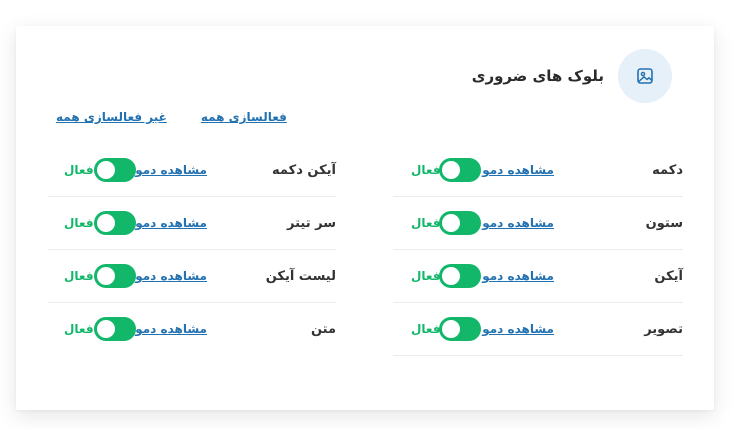  Describe the element at coordinates (304, 170) in the screenshot. I see `block-name: آیکن دکمه` at that location.